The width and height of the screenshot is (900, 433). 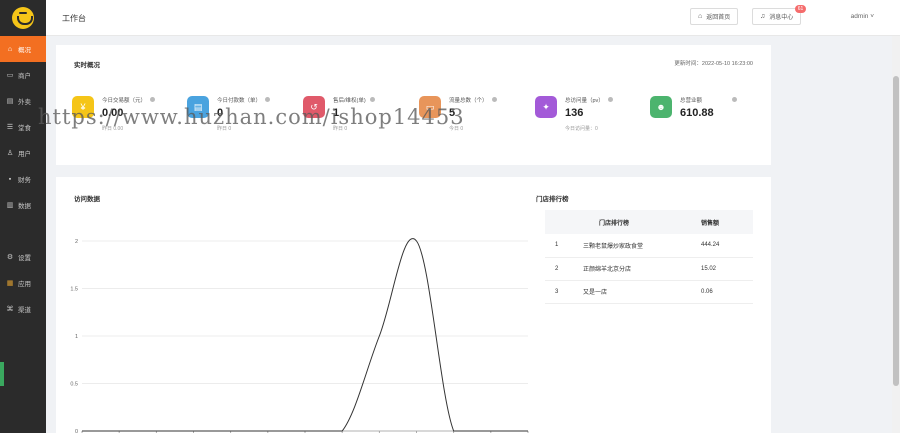 I want to click on user-icon: ♙, so click(x=10, y=153).